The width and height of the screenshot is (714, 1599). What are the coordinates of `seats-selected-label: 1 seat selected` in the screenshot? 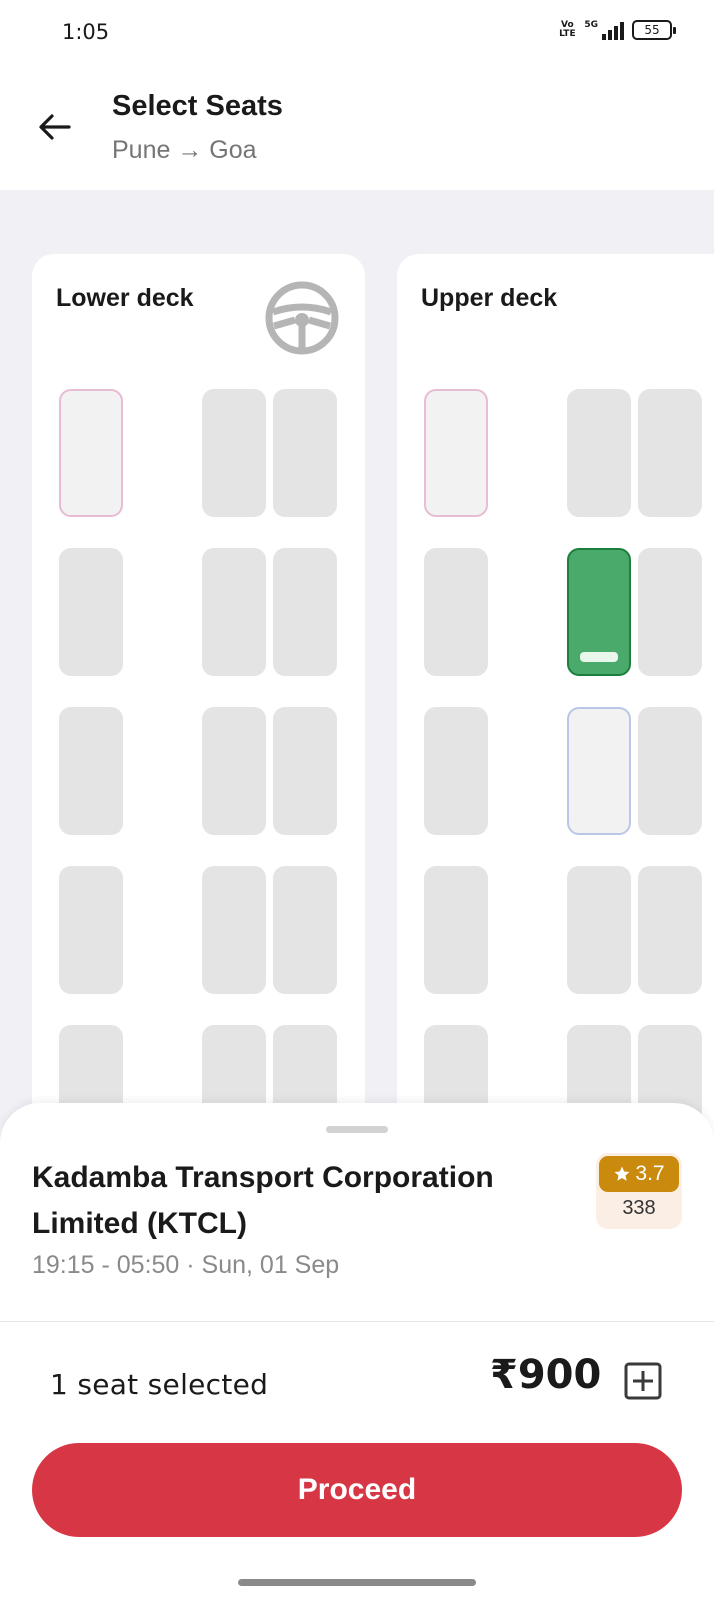 It's located at (159, 1384).